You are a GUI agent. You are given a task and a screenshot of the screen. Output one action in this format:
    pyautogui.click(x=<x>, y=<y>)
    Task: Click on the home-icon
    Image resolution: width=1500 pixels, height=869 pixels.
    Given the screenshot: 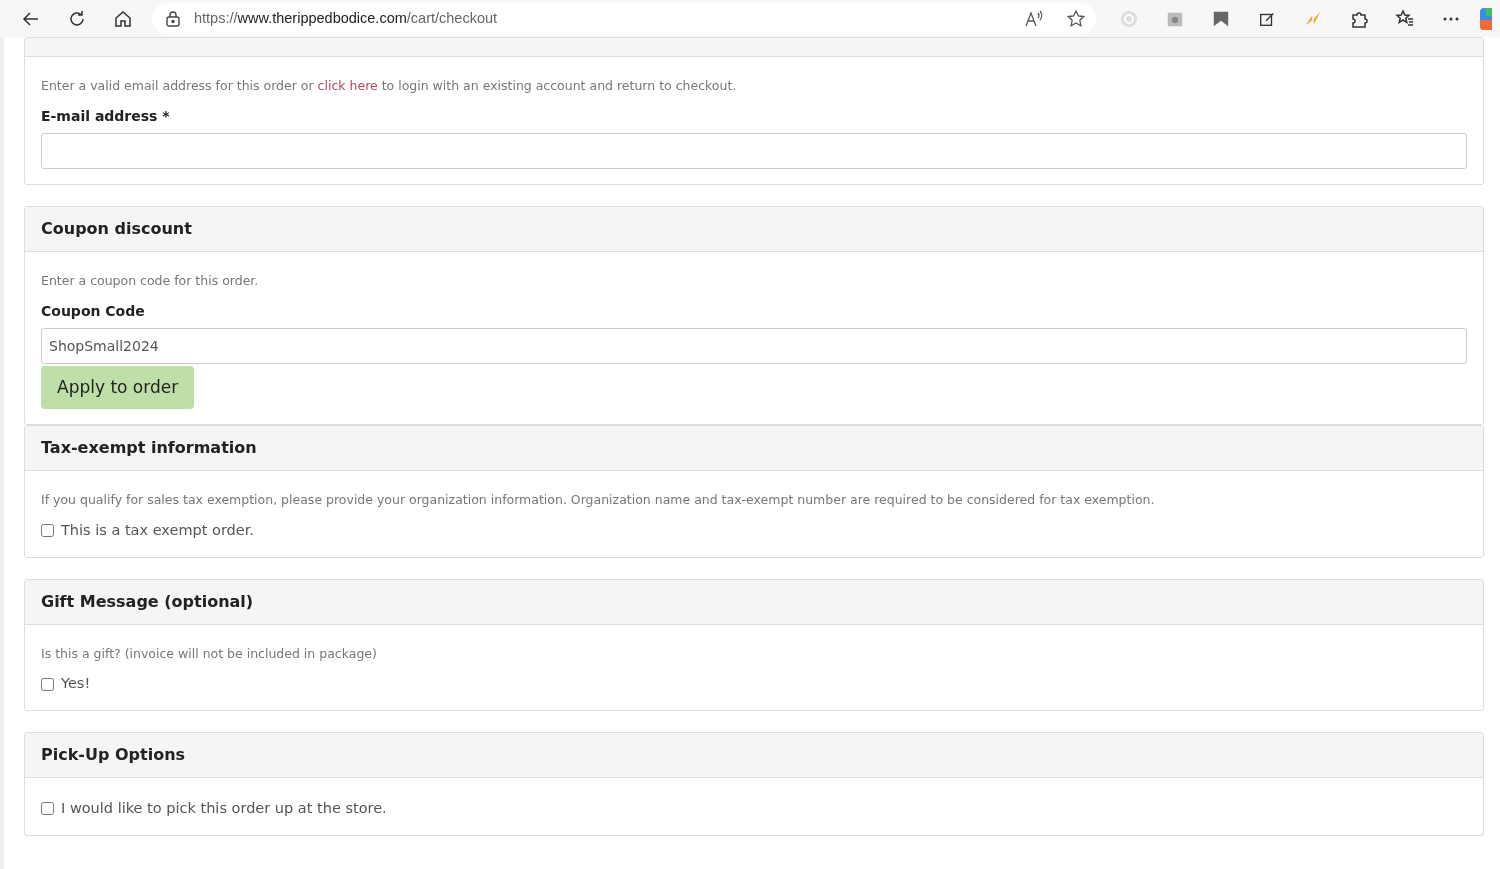 What is the action you would take?
    pyautogui.click(x=123, y=18)
    